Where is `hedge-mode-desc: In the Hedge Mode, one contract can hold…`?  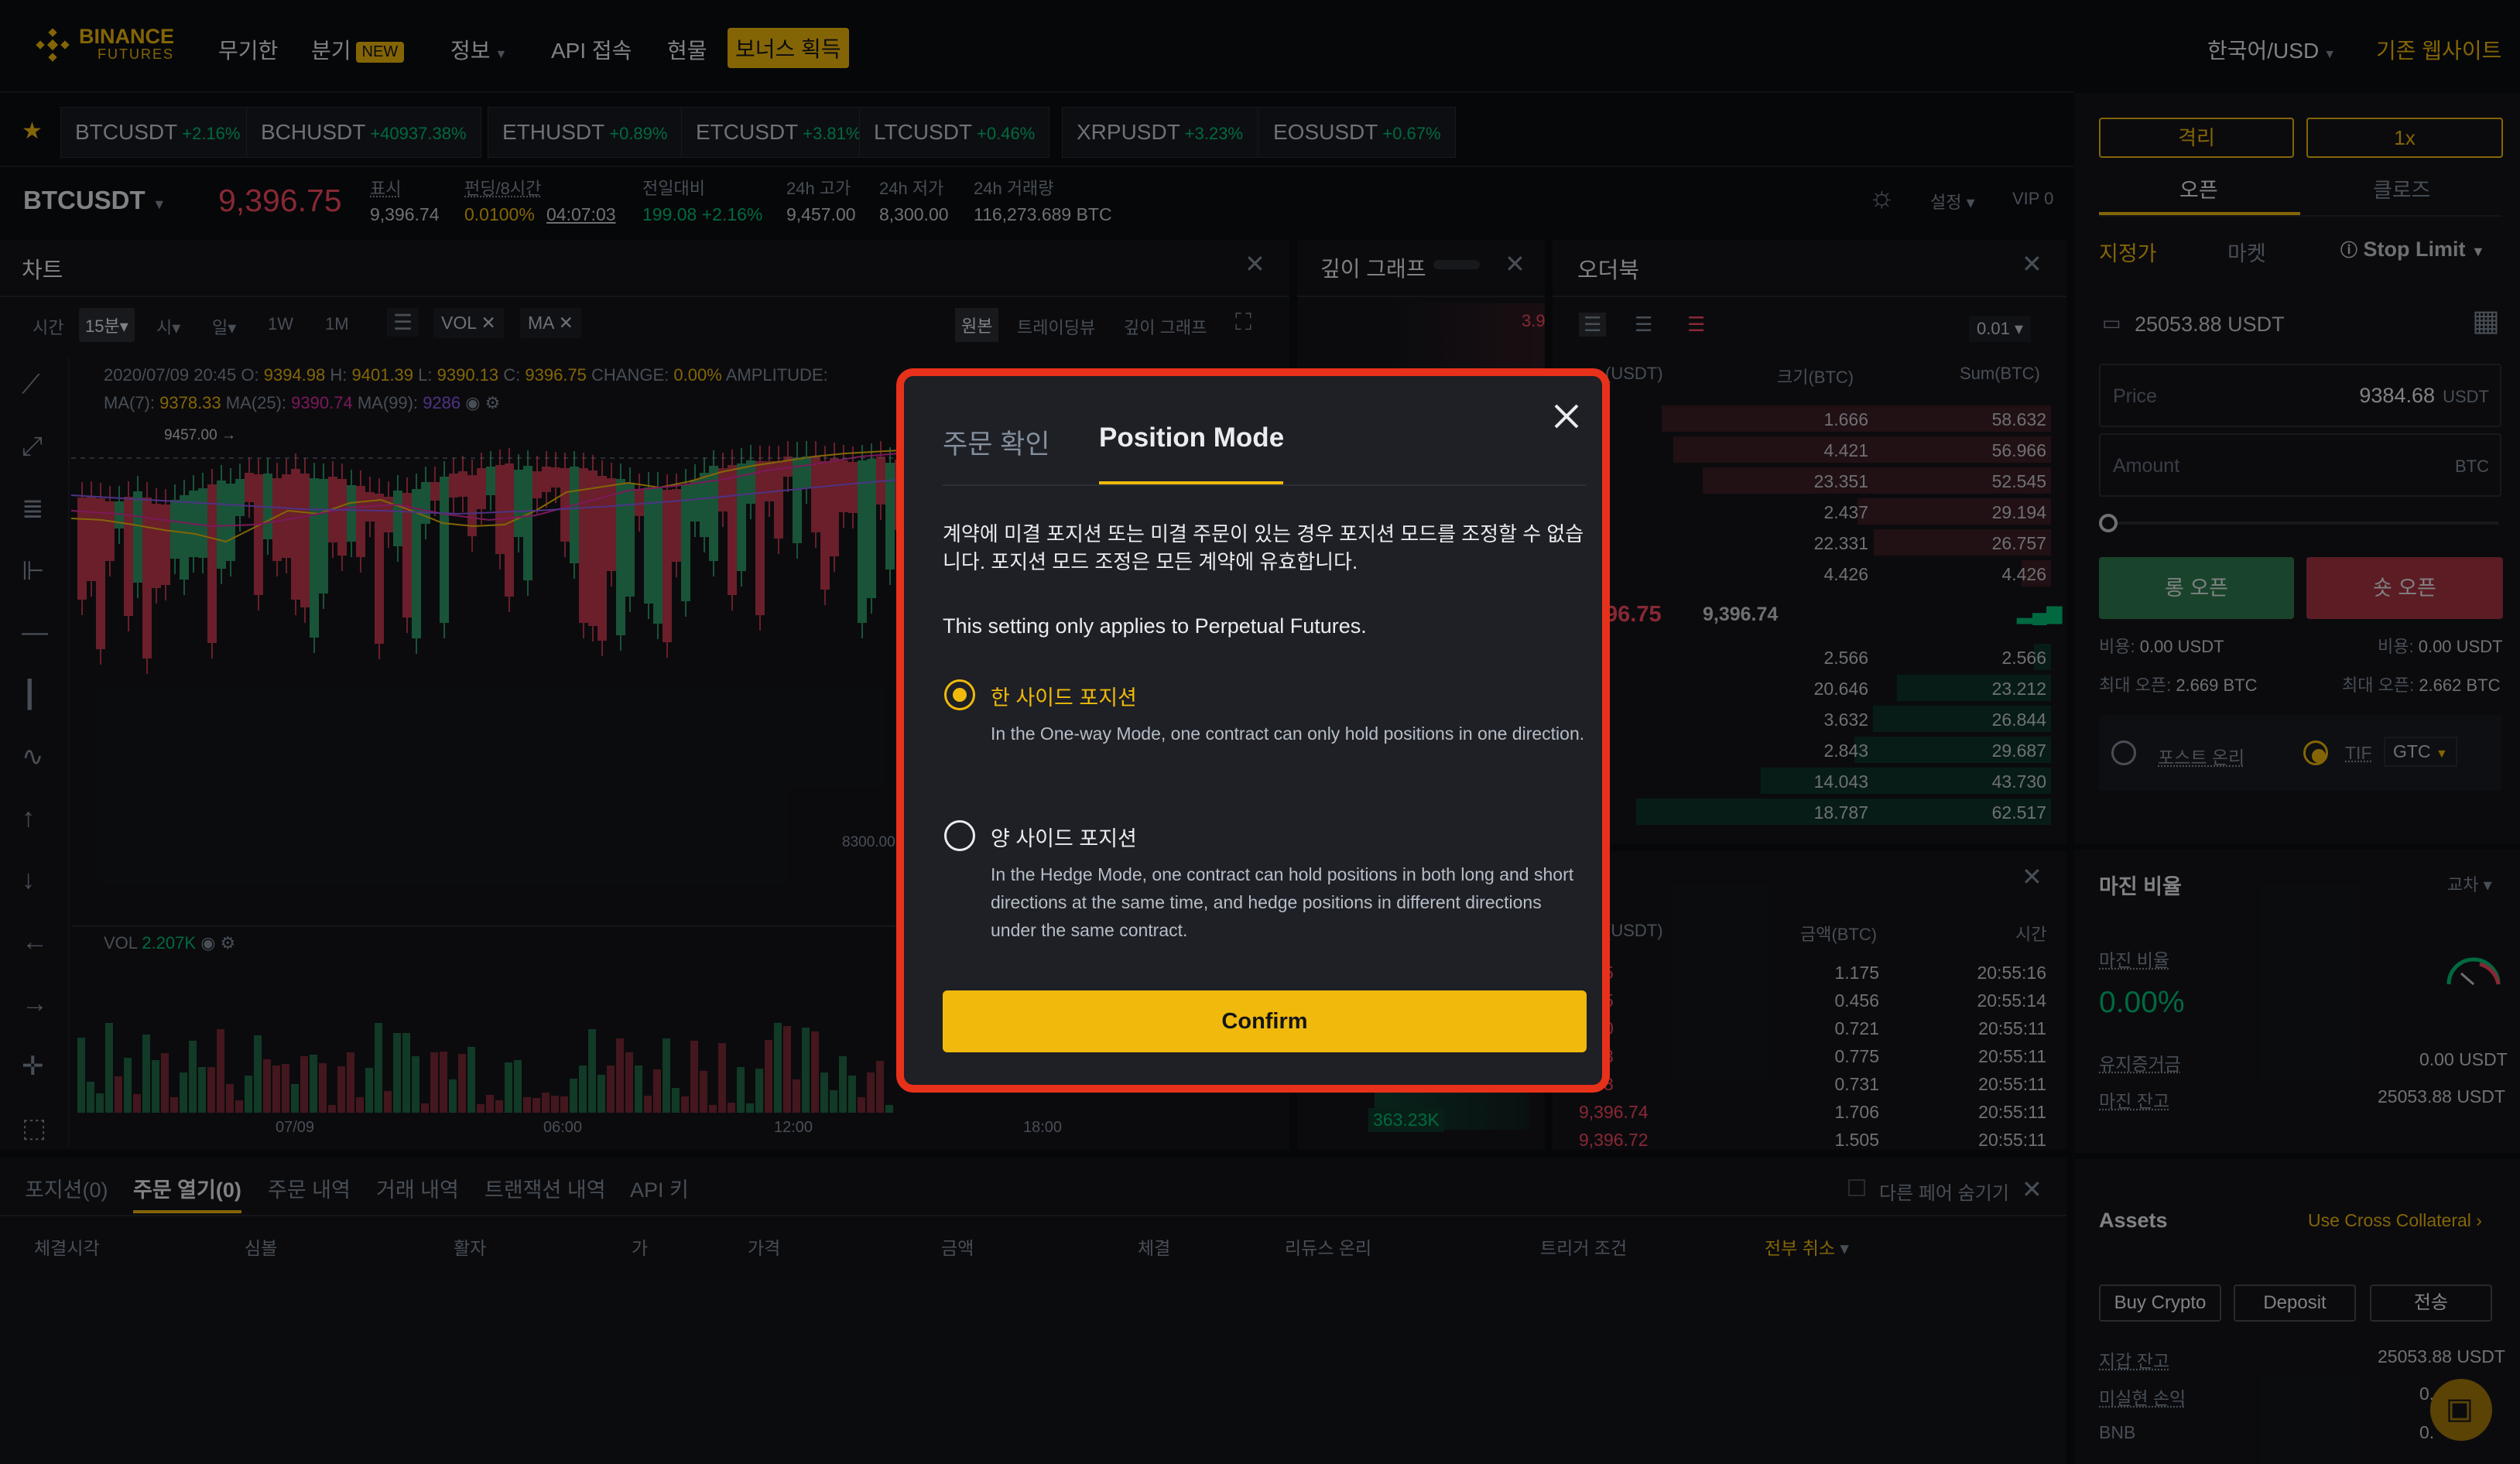
hedge-mode-desc: In the Hedge Mode, one contract can hold… is located at coordinates (1282, 902).